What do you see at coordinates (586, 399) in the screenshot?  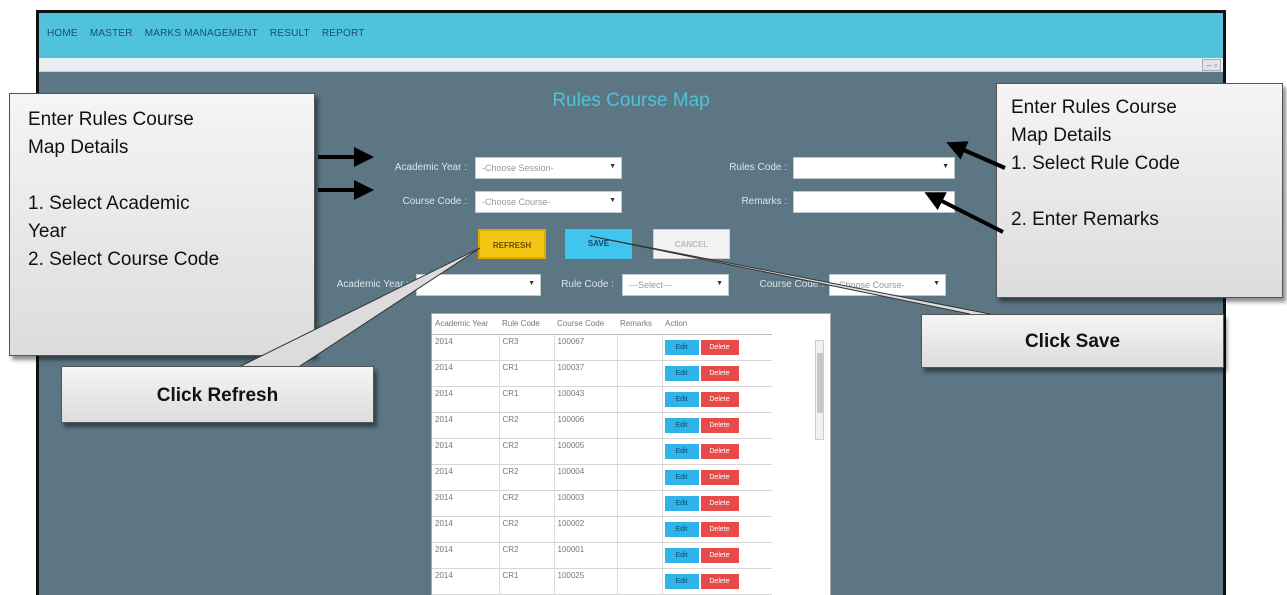 I see `cell-course-code: 100043` at bounding box center [586, 399].